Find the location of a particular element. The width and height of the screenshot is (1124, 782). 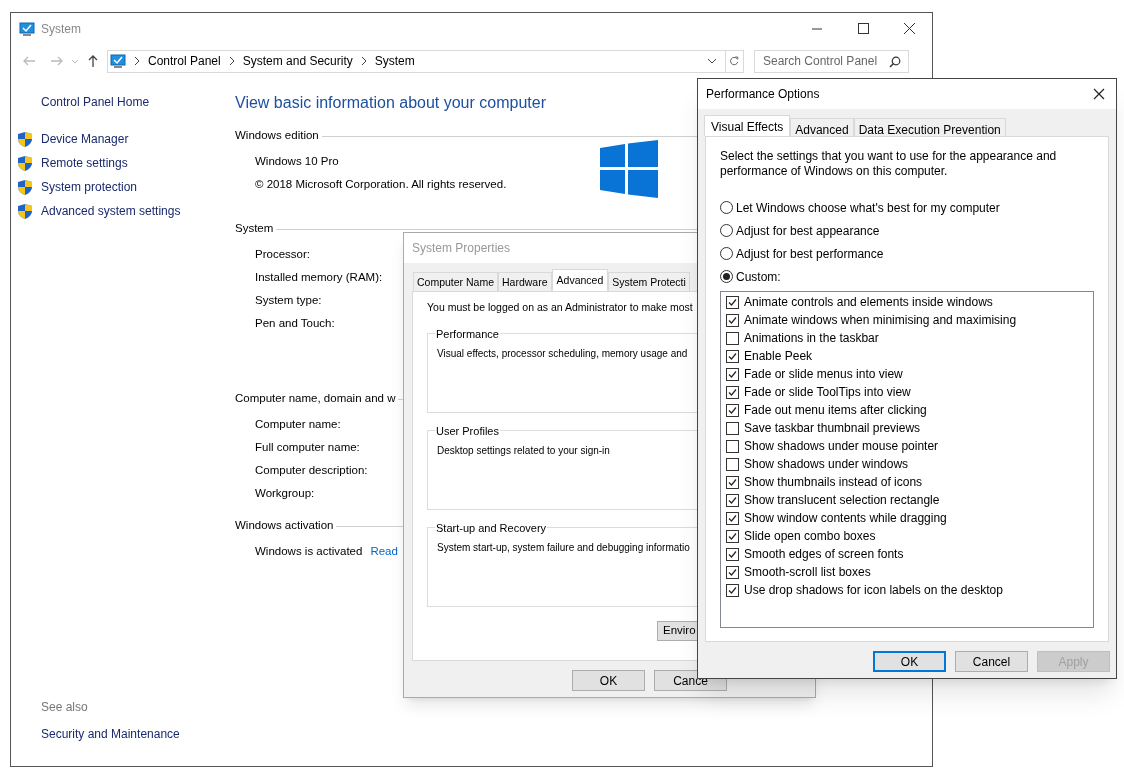

dialog-button: Cancel is located at coordinates (991, 661).